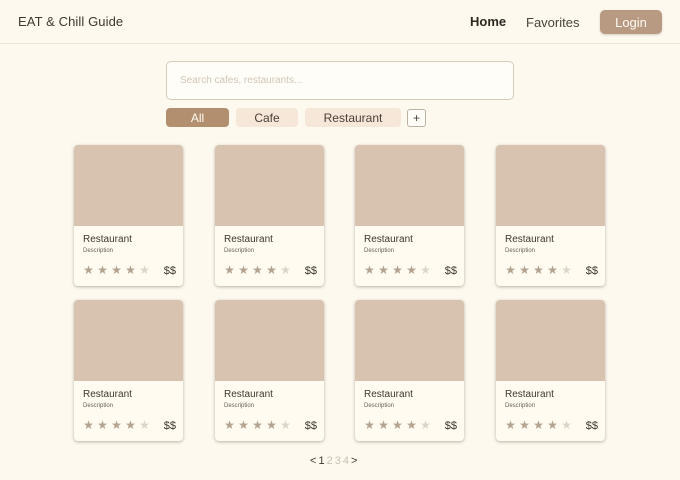 The width and height of the screenshot is (680, 480). I want to click on header: EAT & Chill Guide Home Favorites Login, so click(340, 22).